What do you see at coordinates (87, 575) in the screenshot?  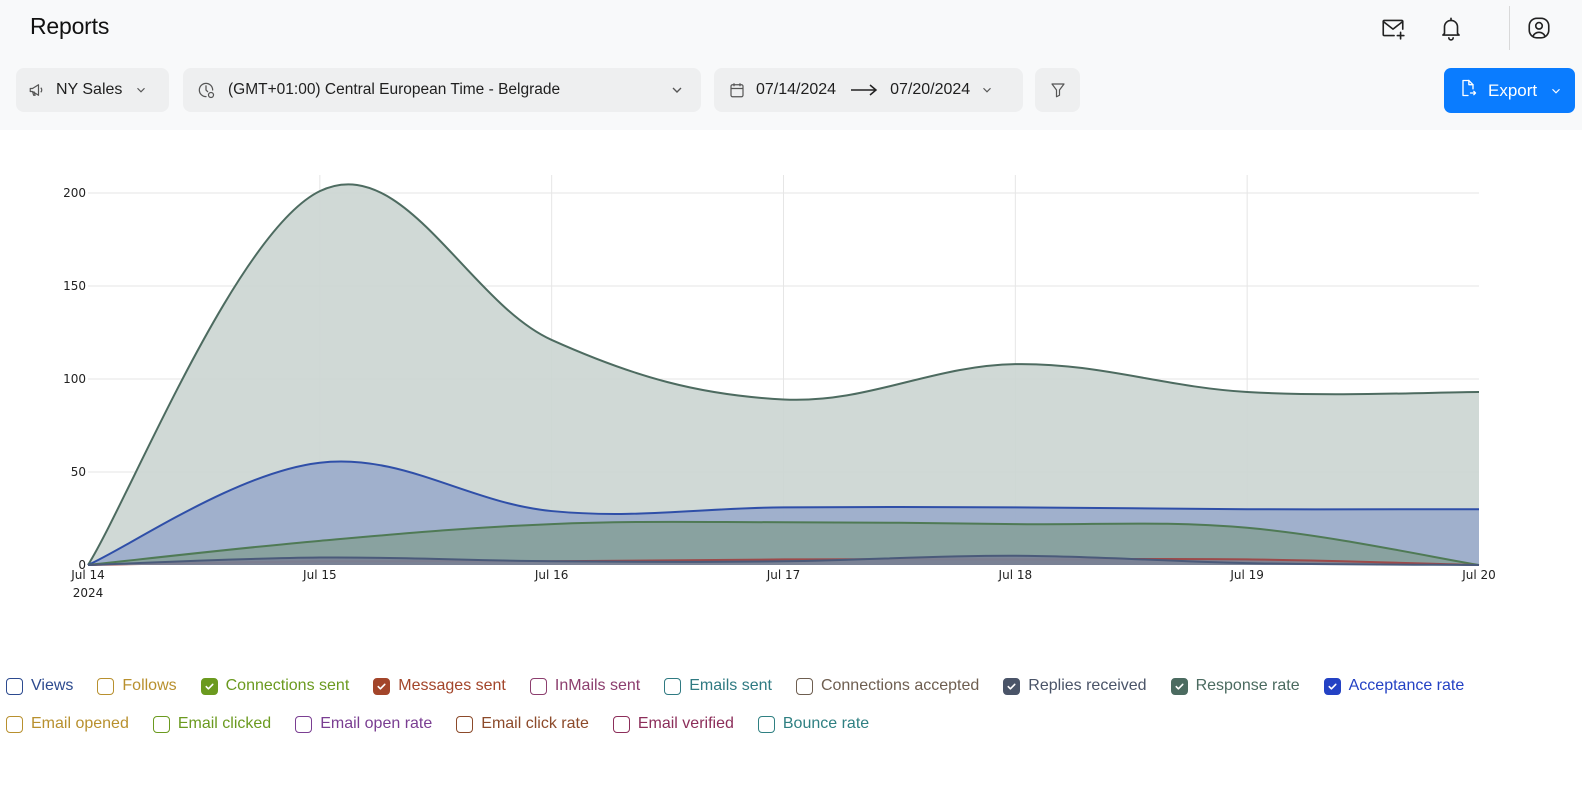 I see `x-tick-label: Jul 14` at bounding box center [87, 575].